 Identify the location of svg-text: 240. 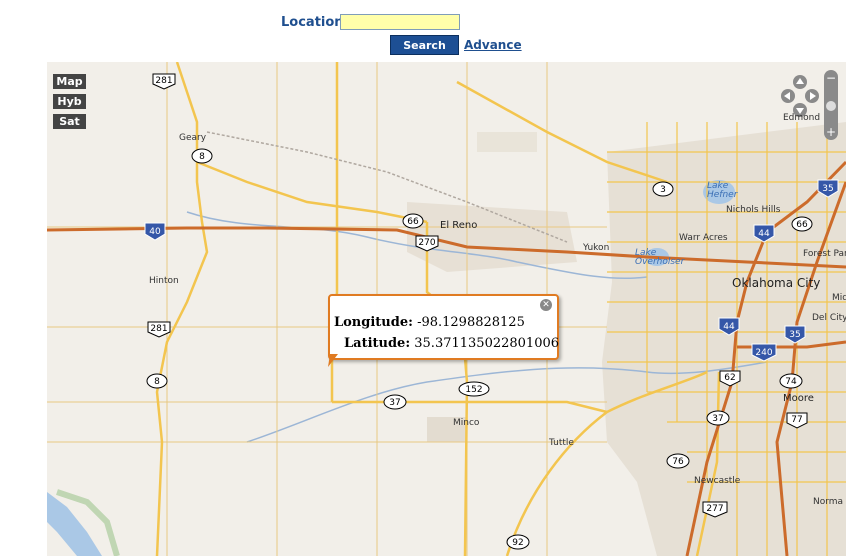
(763, 353).